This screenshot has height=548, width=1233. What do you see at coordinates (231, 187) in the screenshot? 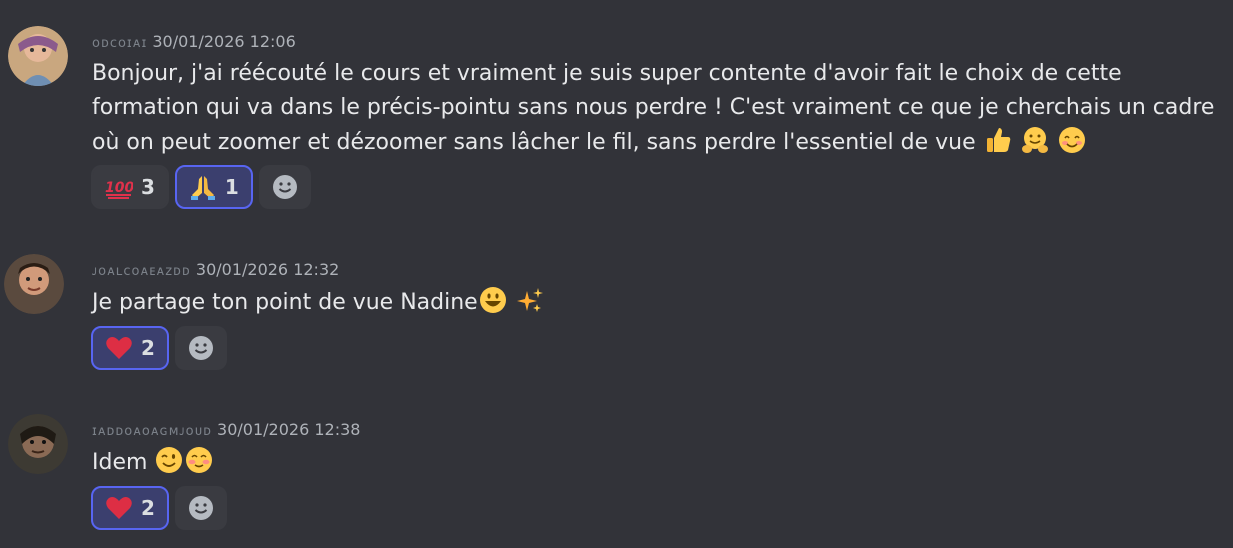
I see `reaction-count: 1` at bounding box center [231, 187].